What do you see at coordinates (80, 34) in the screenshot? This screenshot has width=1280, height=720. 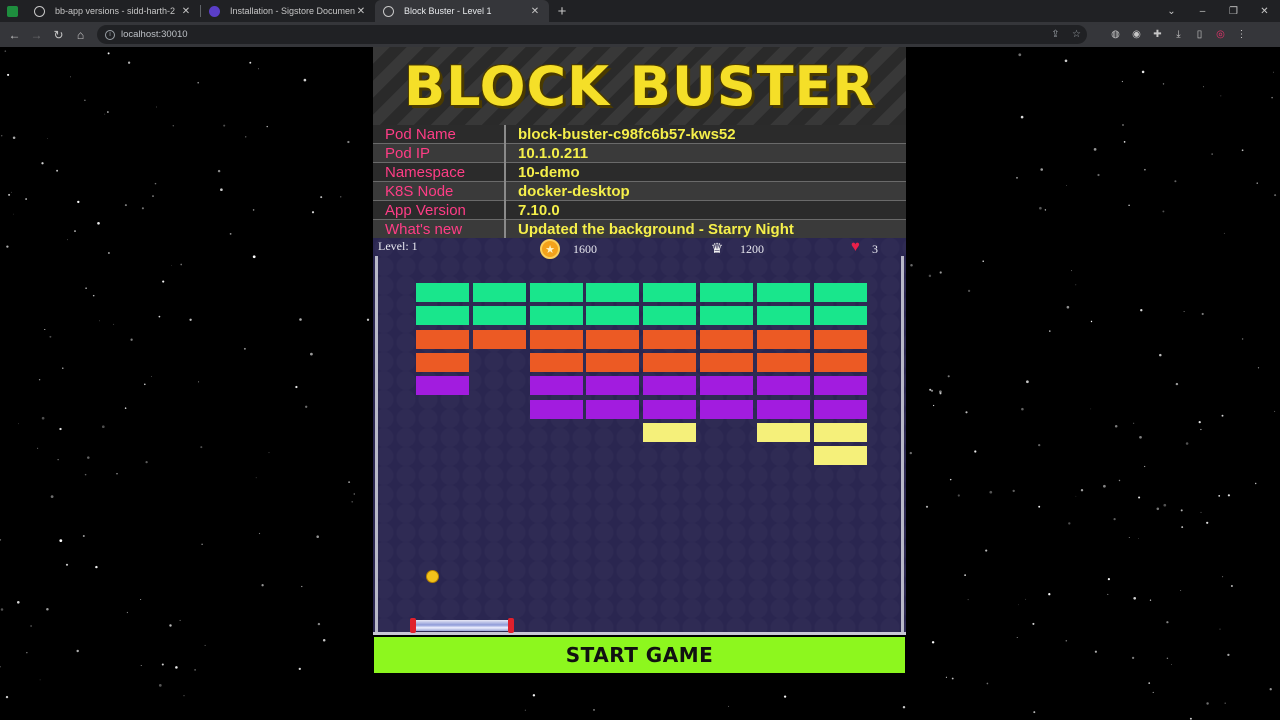 I see `home-button: ⌂` at bounding box center [80, 34].